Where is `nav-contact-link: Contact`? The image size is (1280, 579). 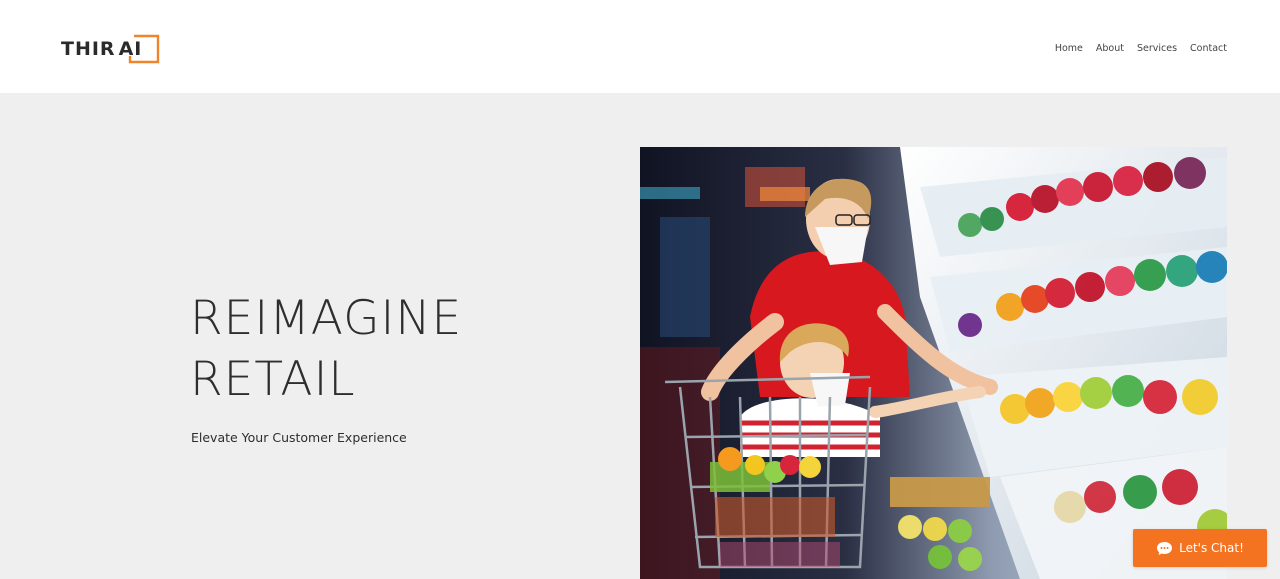 nav-contact-link: Contact is located at coordinates (1208, 49).